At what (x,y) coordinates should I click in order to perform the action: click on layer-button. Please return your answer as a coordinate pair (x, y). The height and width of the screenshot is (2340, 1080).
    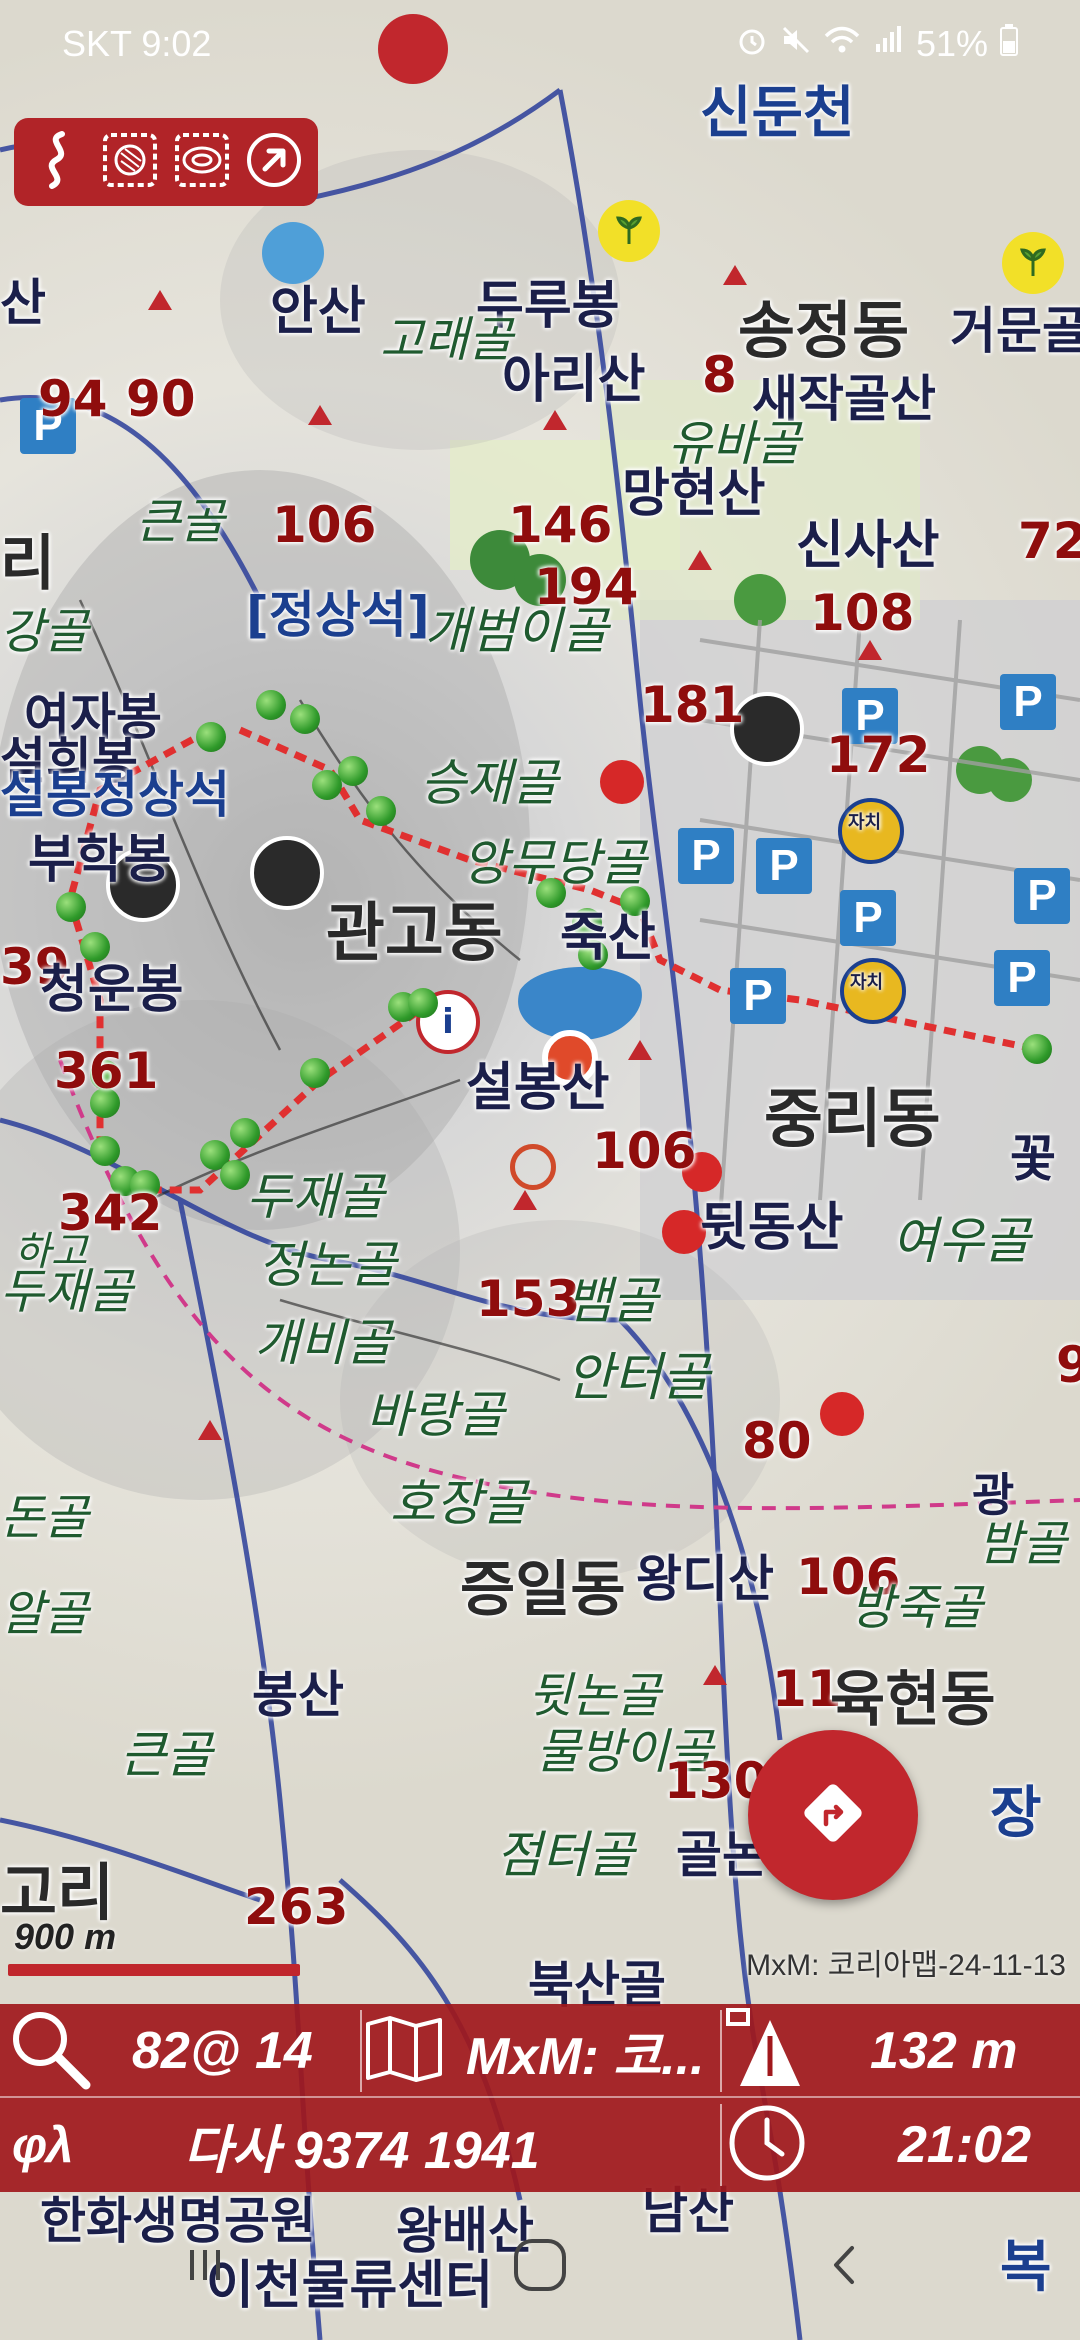
    Looking at the image, I should click on (130, 162).